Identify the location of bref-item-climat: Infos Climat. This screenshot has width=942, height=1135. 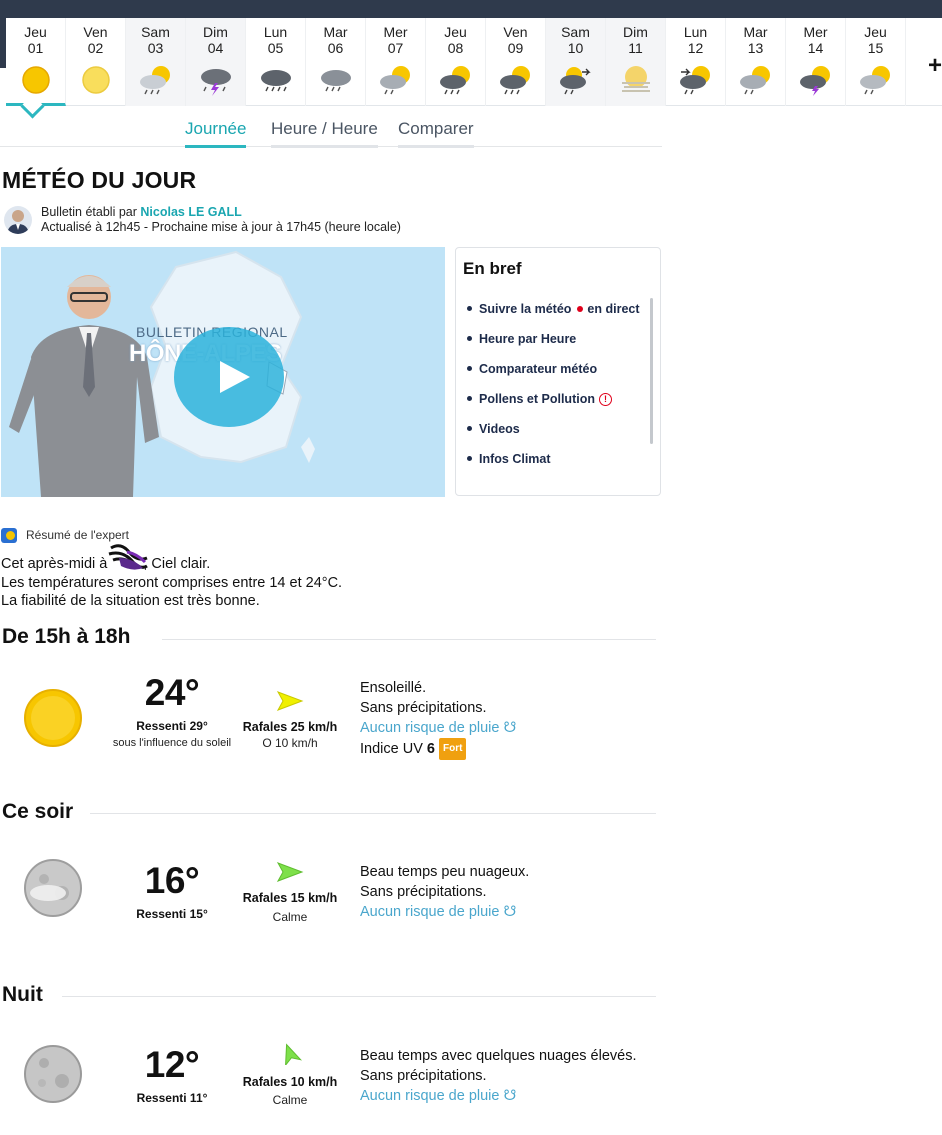
(553, 467).